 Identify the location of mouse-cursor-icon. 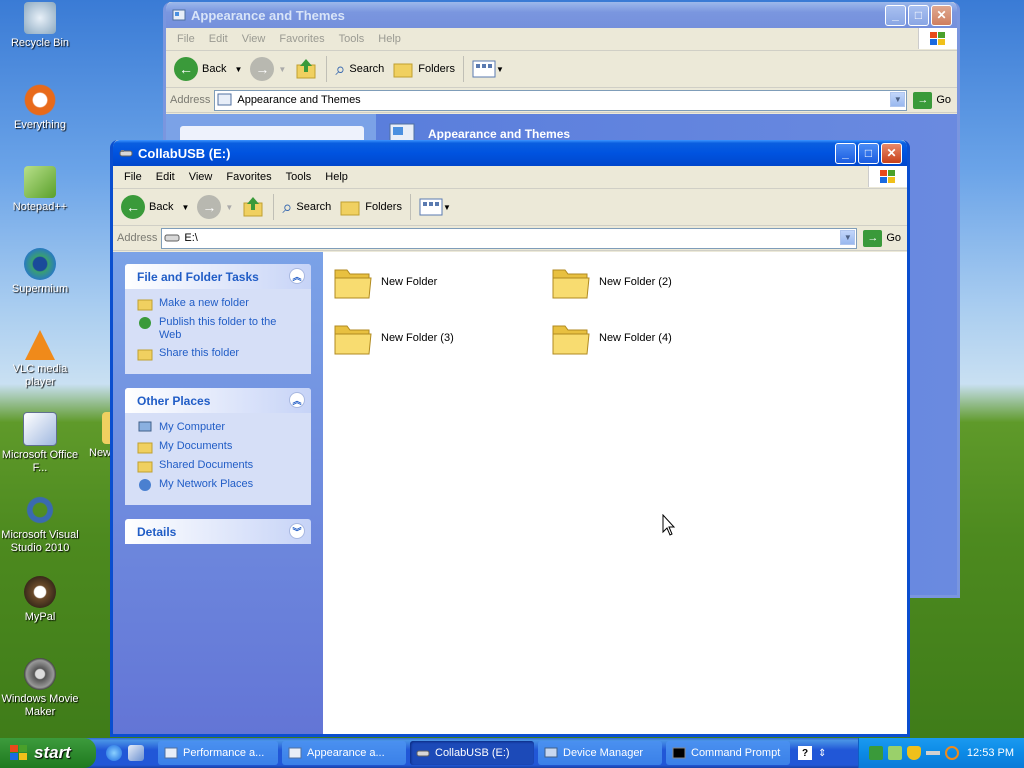
(669, 525).